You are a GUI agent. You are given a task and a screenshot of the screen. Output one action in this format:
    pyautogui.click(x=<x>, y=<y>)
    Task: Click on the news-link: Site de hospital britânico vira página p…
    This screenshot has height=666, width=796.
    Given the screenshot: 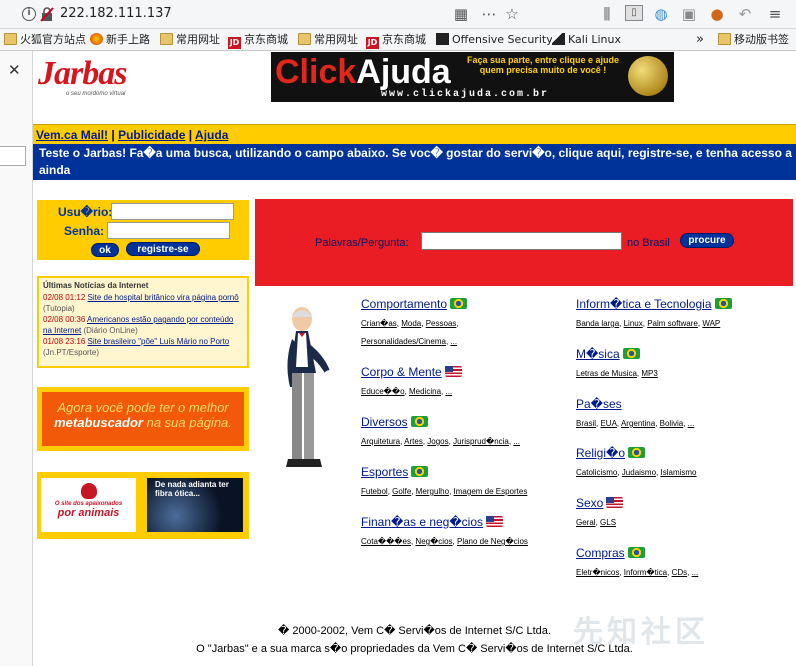 What is the action you would take?
    pyautogui.click(x=163, y=297)
    